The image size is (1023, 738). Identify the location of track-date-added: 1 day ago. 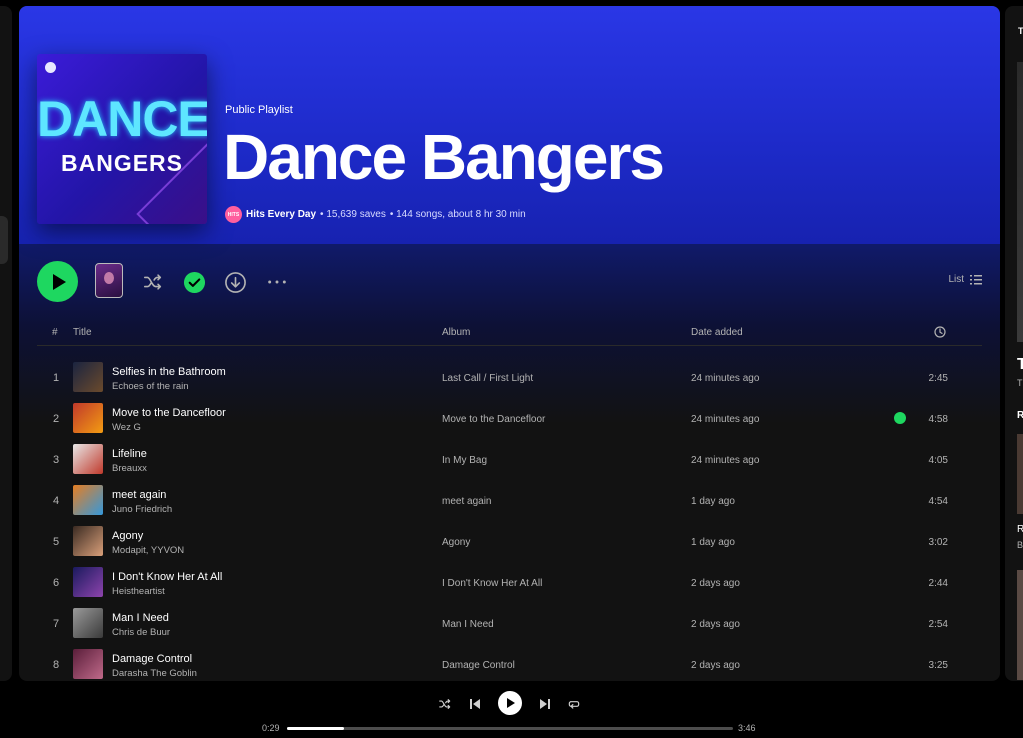
(713, 501).